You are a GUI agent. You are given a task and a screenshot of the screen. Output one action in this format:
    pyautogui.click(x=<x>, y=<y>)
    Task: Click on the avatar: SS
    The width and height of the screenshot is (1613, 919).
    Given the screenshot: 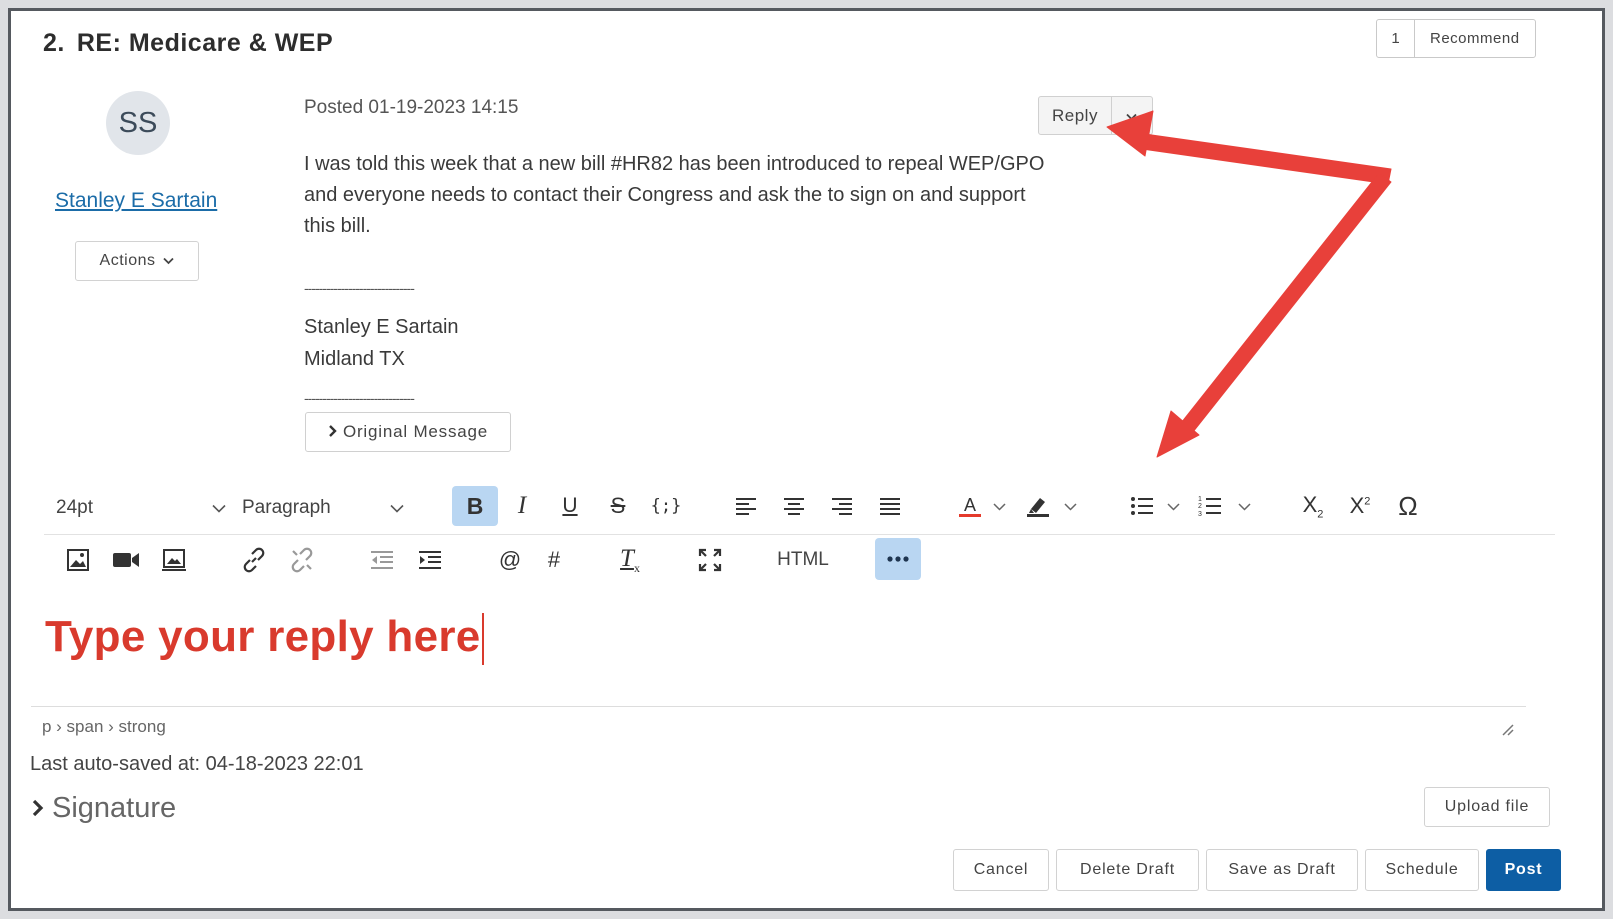 What is the action you would take?
    pyautogui.click(x=138, y=123)
    